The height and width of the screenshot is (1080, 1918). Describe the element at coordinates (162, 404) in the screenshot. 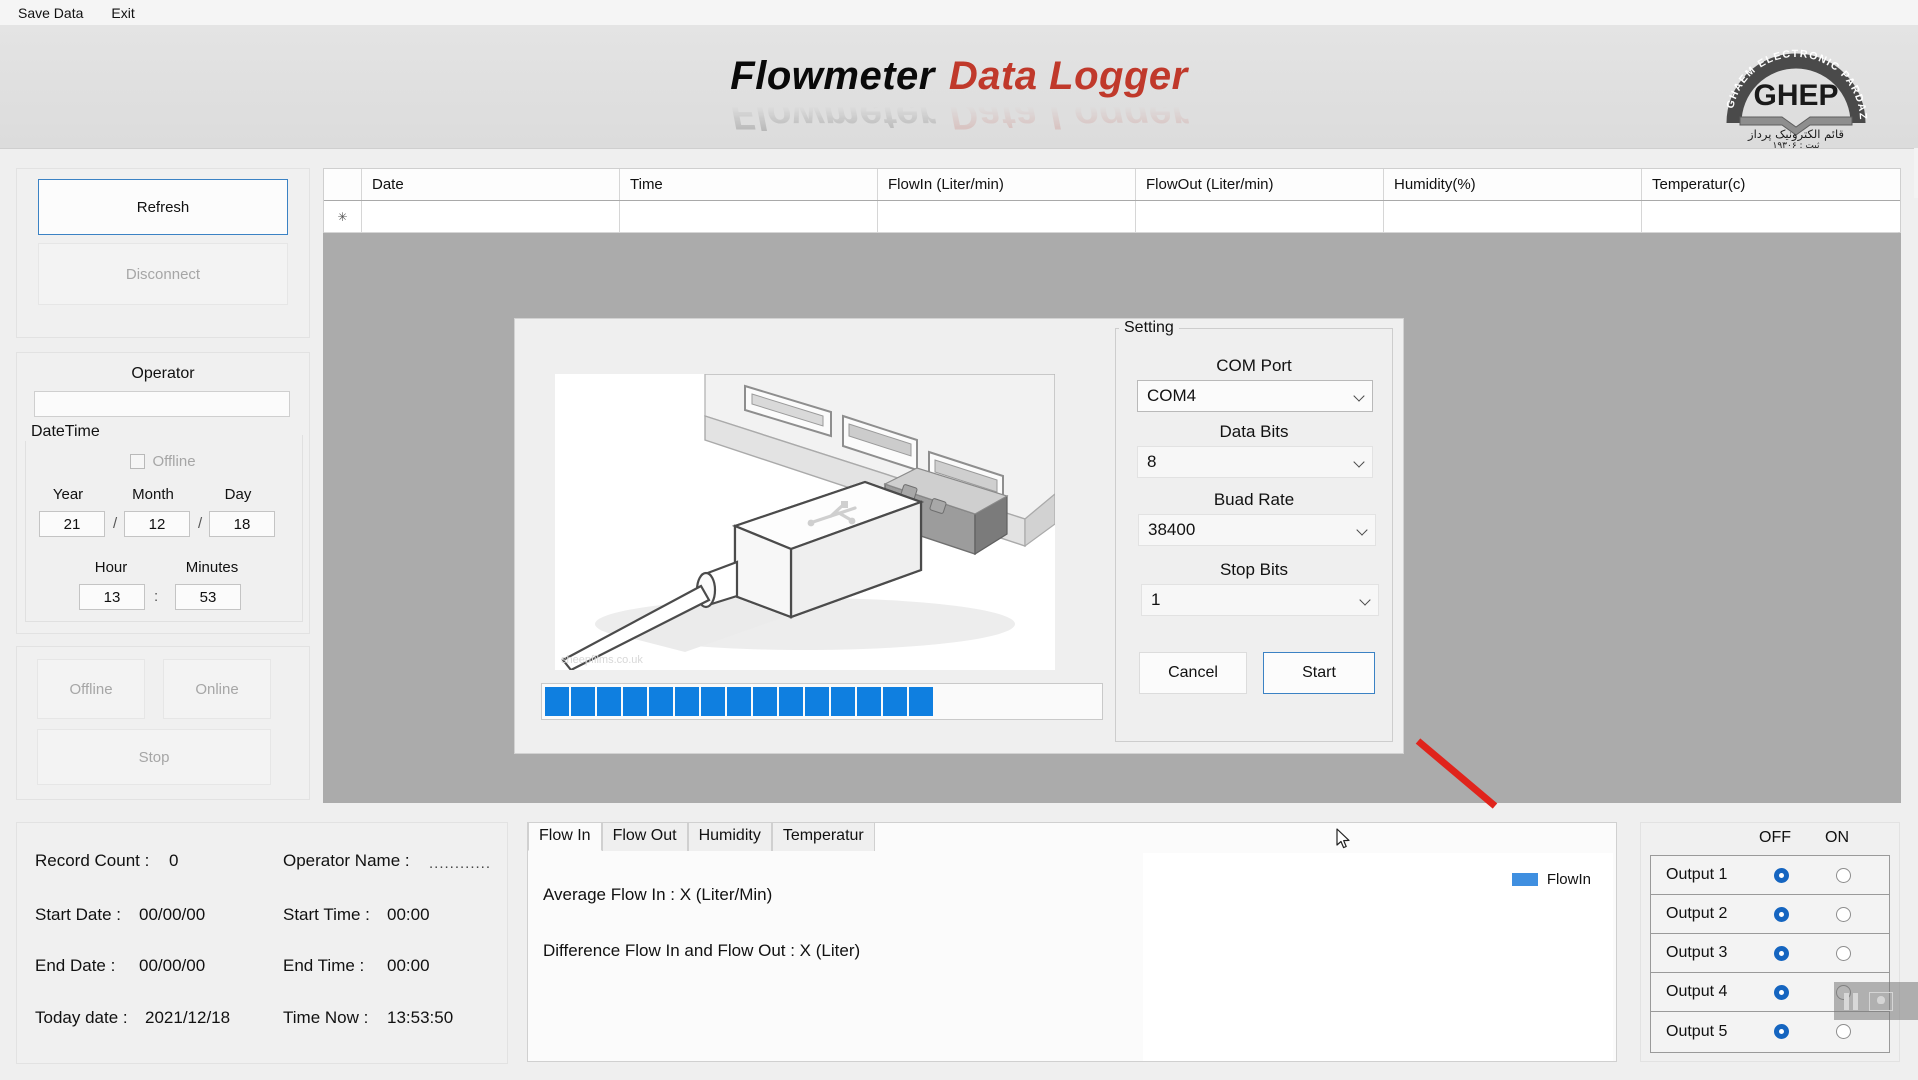

I see `operator-name-input` at that location.